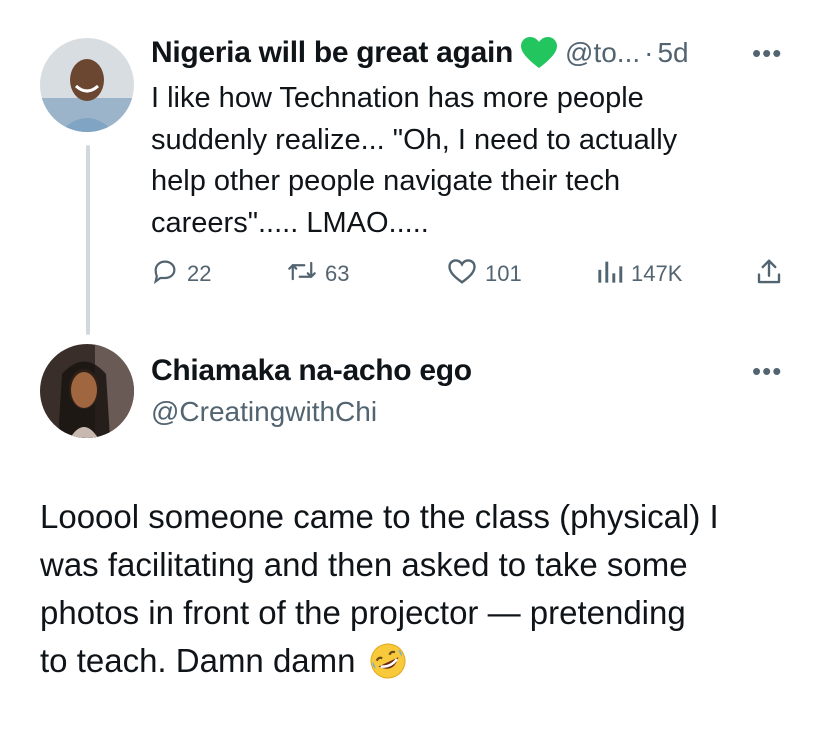  What do you see at coordinates (610, 274) in the screenshot?
I see `analytics-icon` at bounding box center [610, 274].